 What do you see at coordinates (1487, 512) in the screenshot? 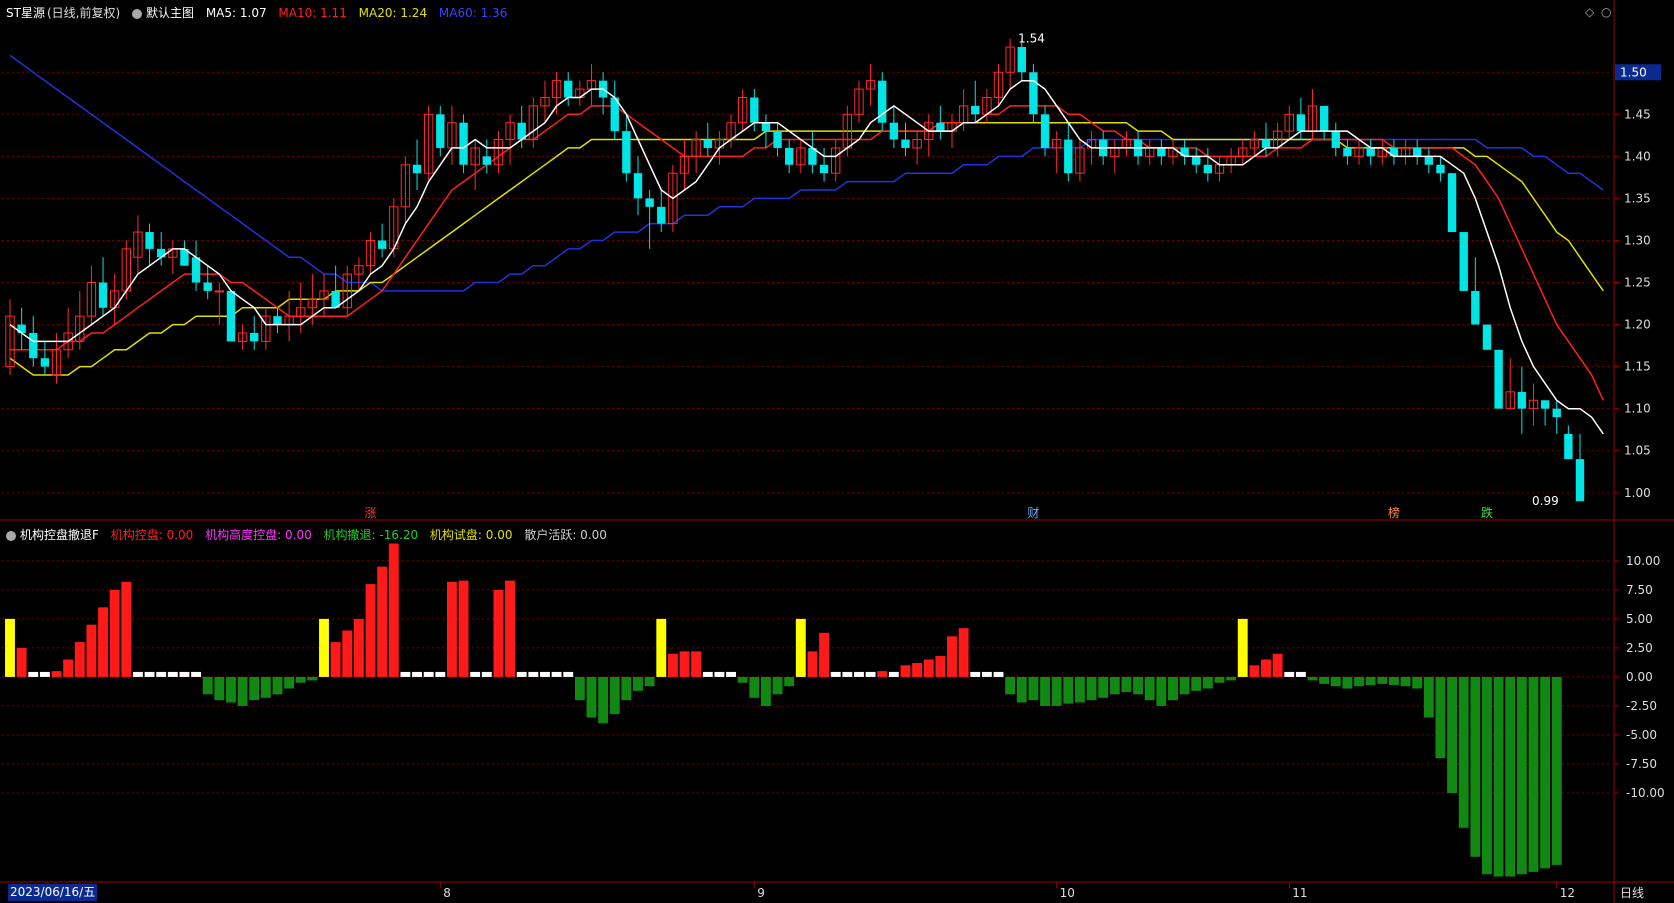
I see `event-marker: 跌` at bounding box center [1487, 512].